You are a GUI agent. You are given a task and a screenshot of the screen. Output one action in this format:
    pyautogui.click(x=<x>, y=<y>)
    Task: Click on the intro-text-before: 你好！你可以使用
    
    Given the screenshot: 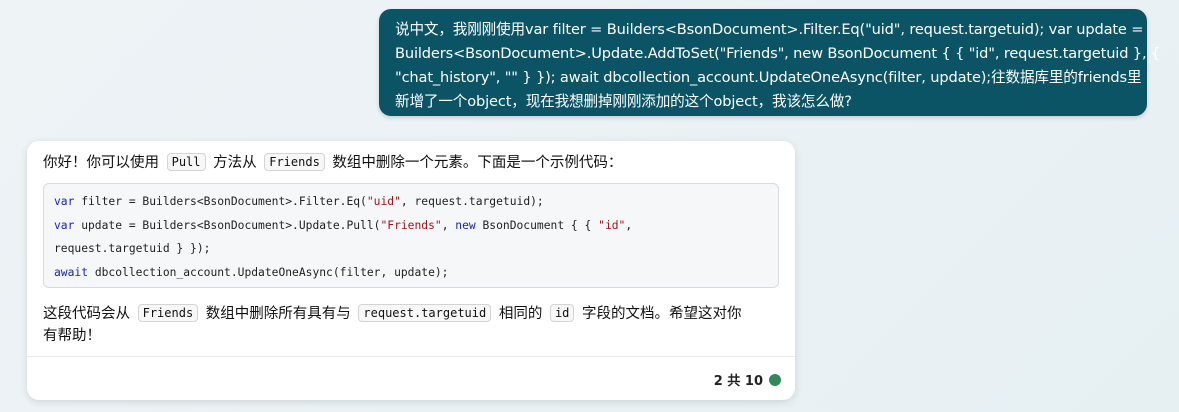 What is the action you would take?
    pyautogui.click(x=101, y=163)
    